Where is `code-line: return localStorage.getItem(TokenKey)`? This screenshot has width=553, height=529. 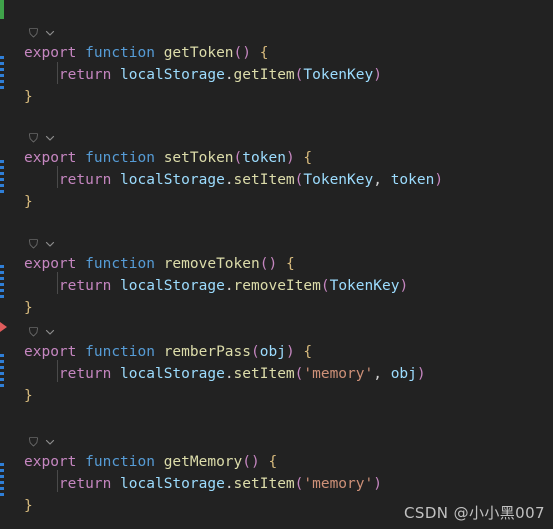 code-line: return localStorage.getItem(TokenKey) is located at coordinates (203, 75).